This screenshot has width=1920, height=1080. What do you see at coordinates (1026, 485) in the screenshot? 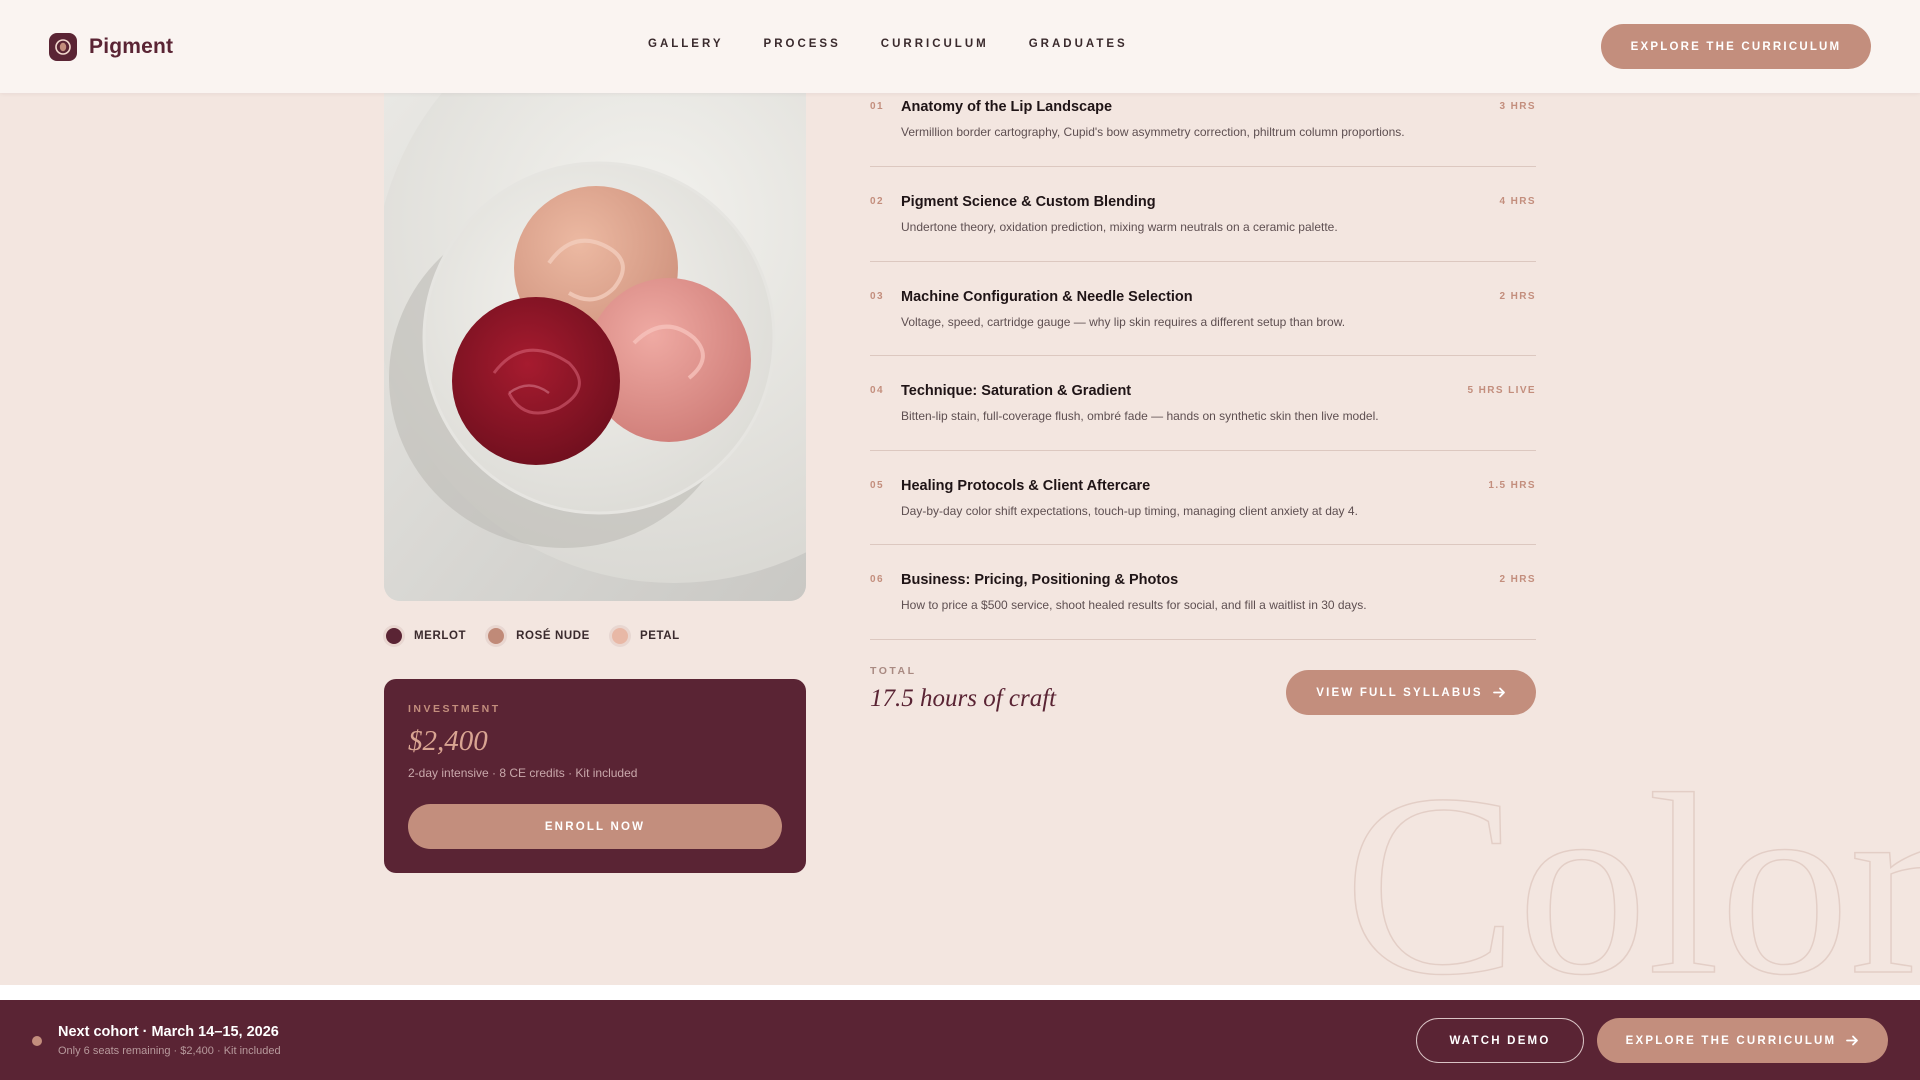
I see `module-title: Healing Protocols & Client Aftercare` at bounding box center [1026, 485].